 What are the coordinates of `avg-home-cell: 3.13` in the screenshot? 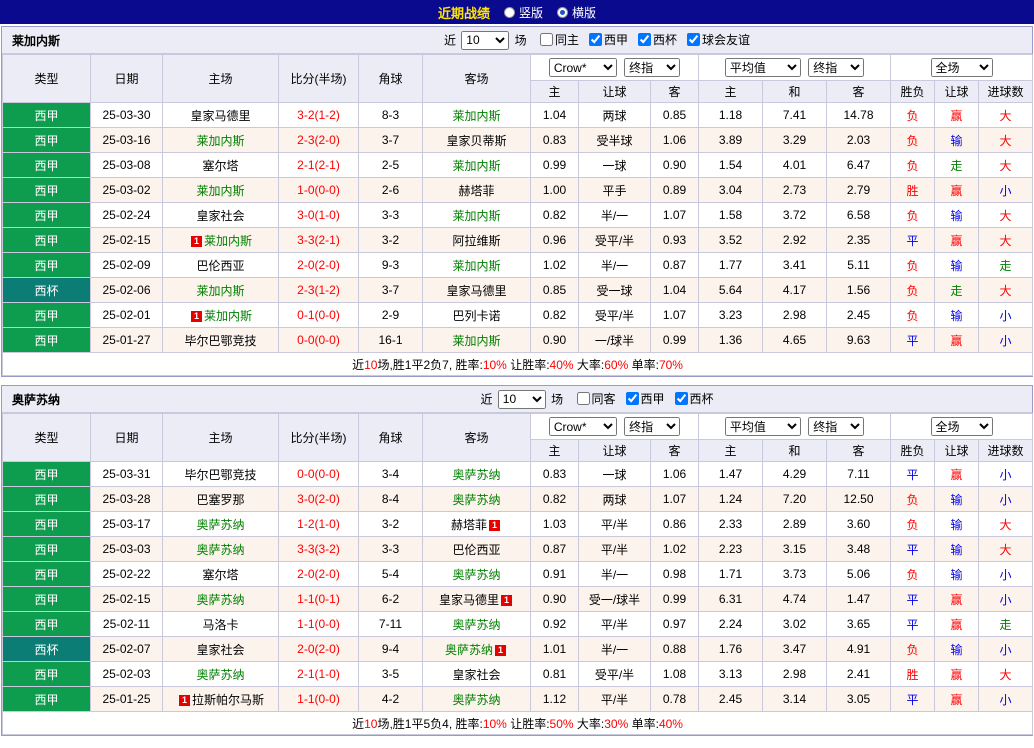 It's located at (730, 674).